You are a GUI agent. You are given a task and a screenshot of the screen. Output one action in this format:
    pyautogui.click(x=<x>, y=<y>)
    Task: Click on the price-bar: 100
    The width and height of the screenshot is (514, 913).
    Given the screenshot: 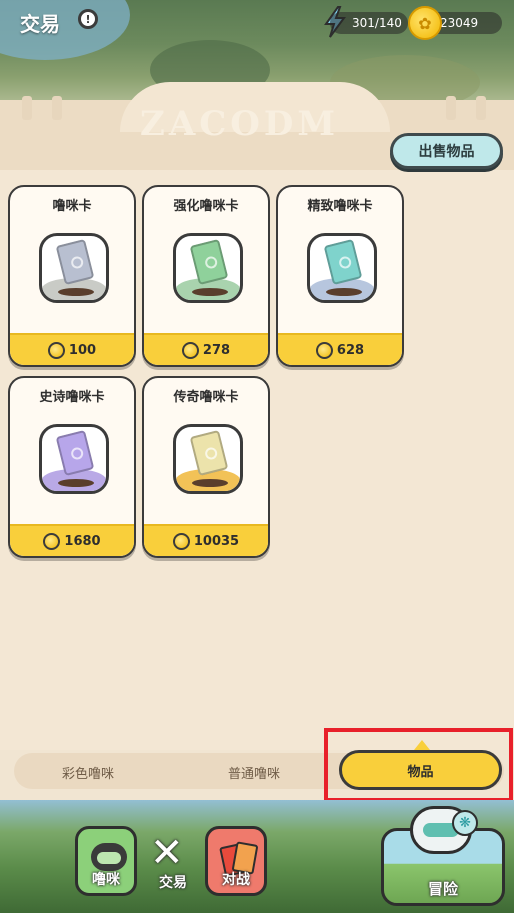 What is the action you would take?
    pyautogui.click(x=72, y=349)
    